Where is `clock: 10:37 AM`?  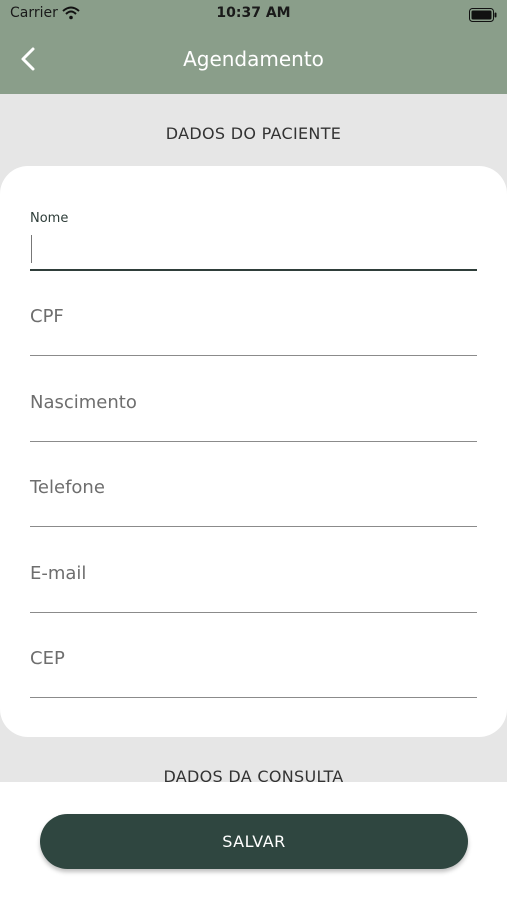 clock: 10:37 AM is located at coordinates (253, 13).